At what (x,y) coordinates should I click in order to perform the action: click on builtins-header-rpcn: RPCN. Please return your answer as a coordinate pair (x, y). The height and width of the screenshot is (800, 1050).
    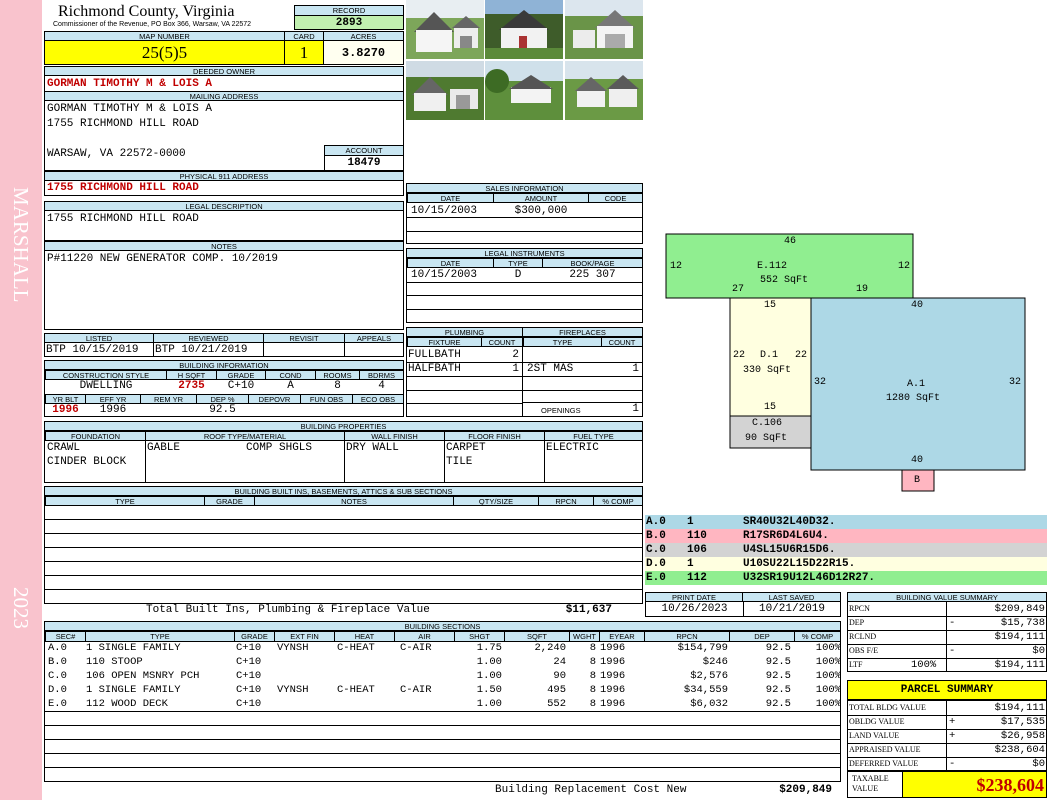
    Looking at the image, I should click on (566, 501).